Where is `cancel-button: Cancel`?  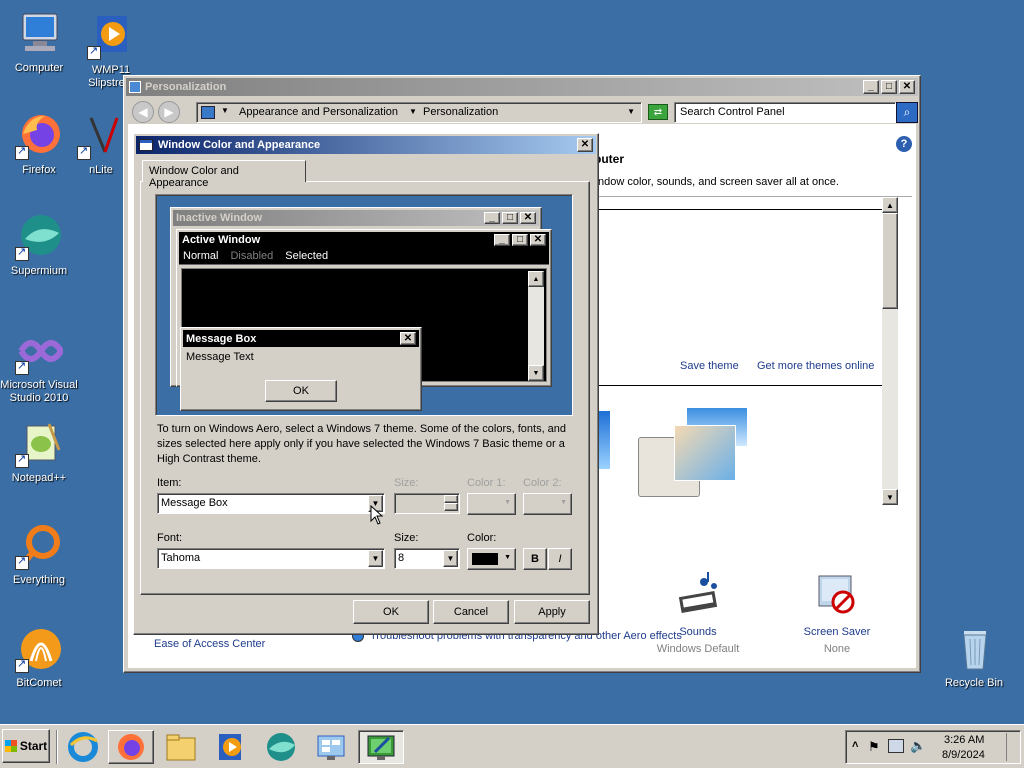 cancel-button: Cancel is located at coordinates (471, 612).